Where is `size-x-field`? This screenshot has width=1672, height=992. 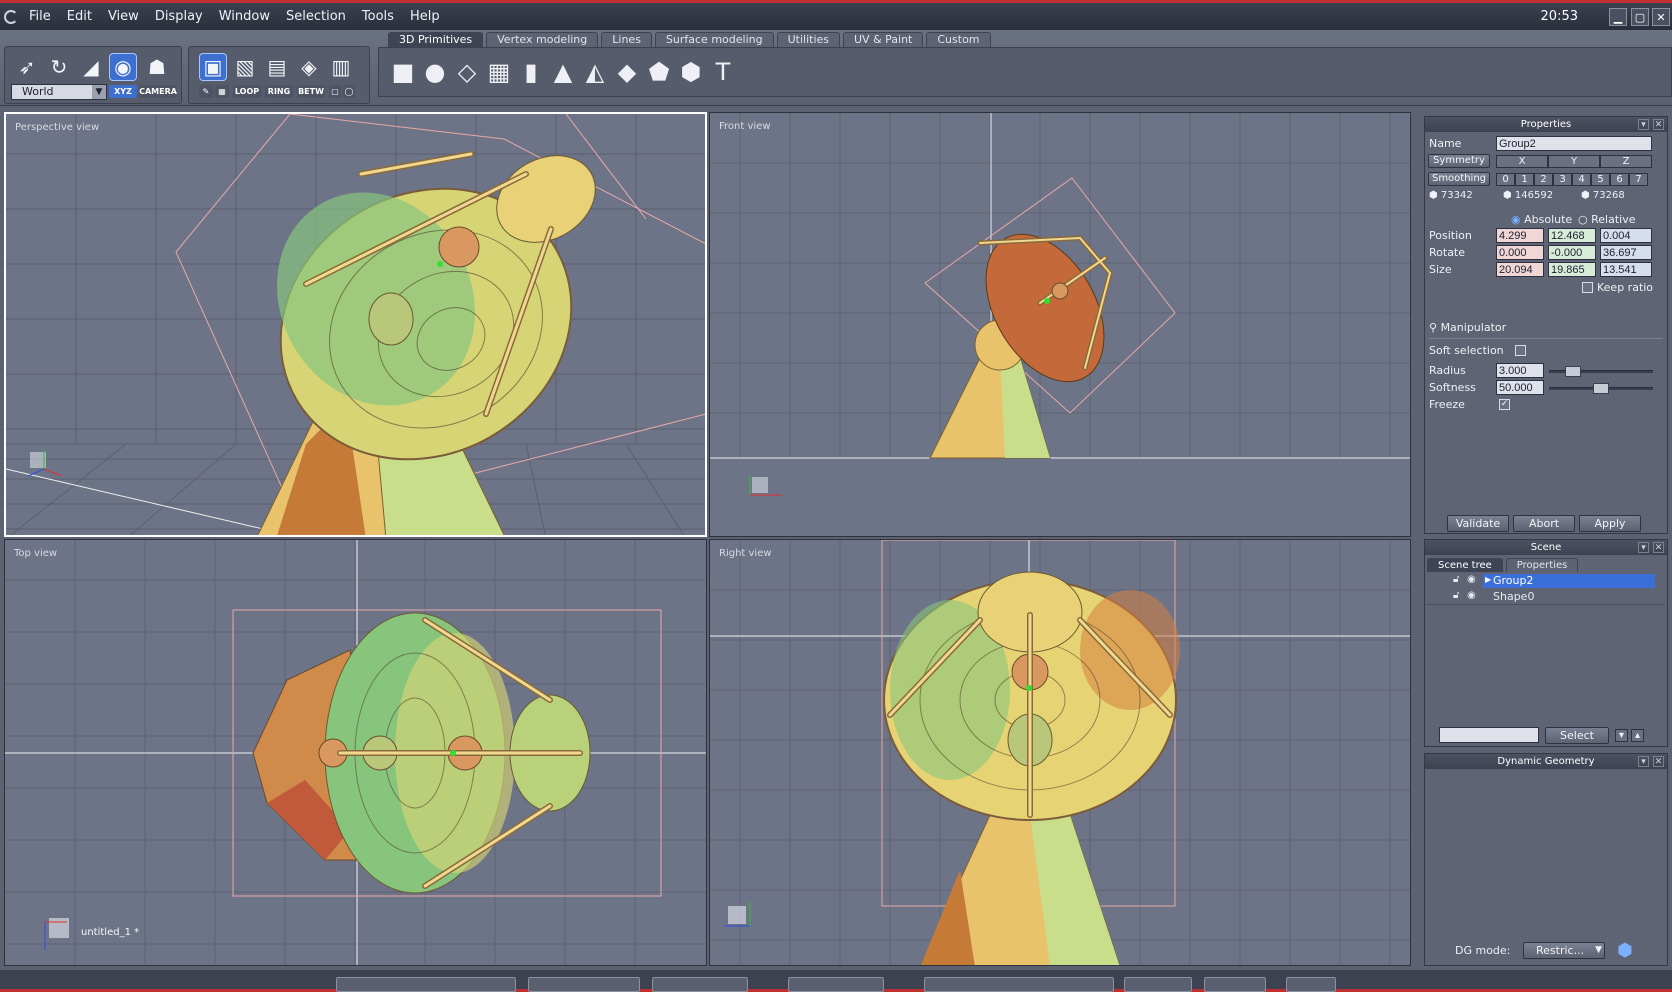 size-x-field is located at coordinates (1520, 269).